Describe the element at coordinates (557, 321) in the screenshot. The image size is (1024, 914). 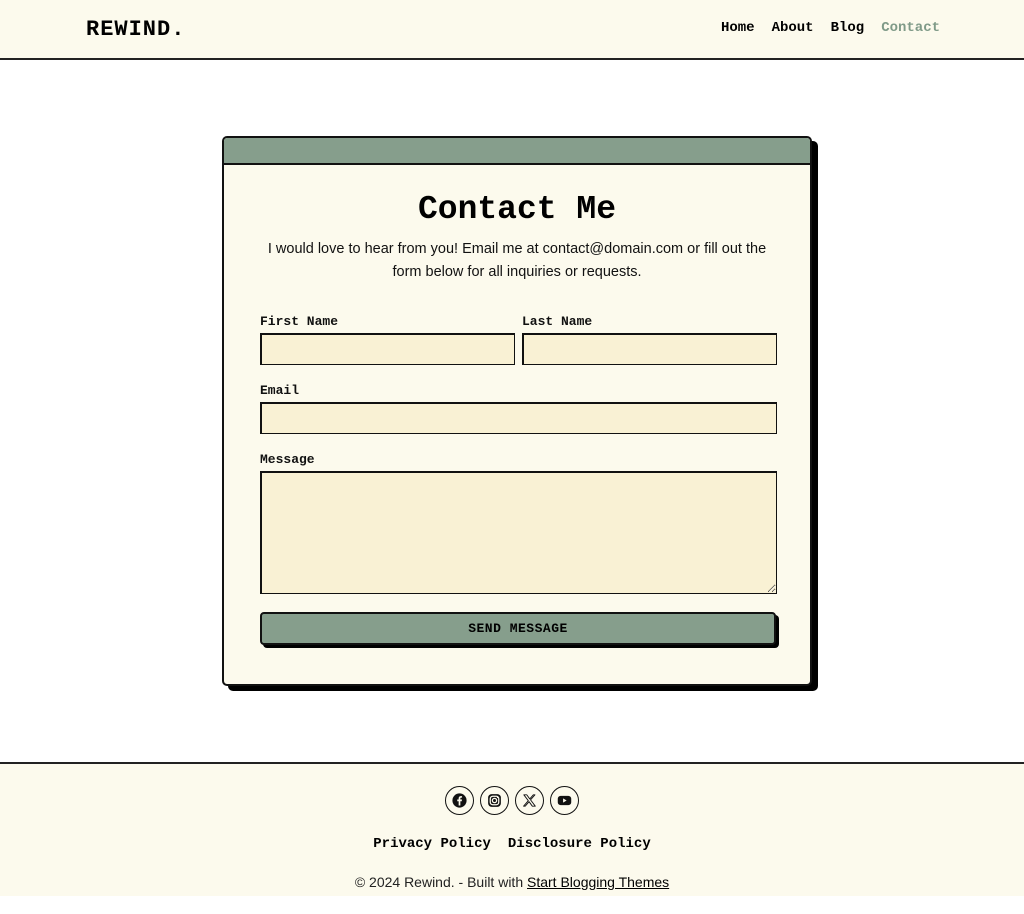
I see `last-name-label: Last Name` at that location.